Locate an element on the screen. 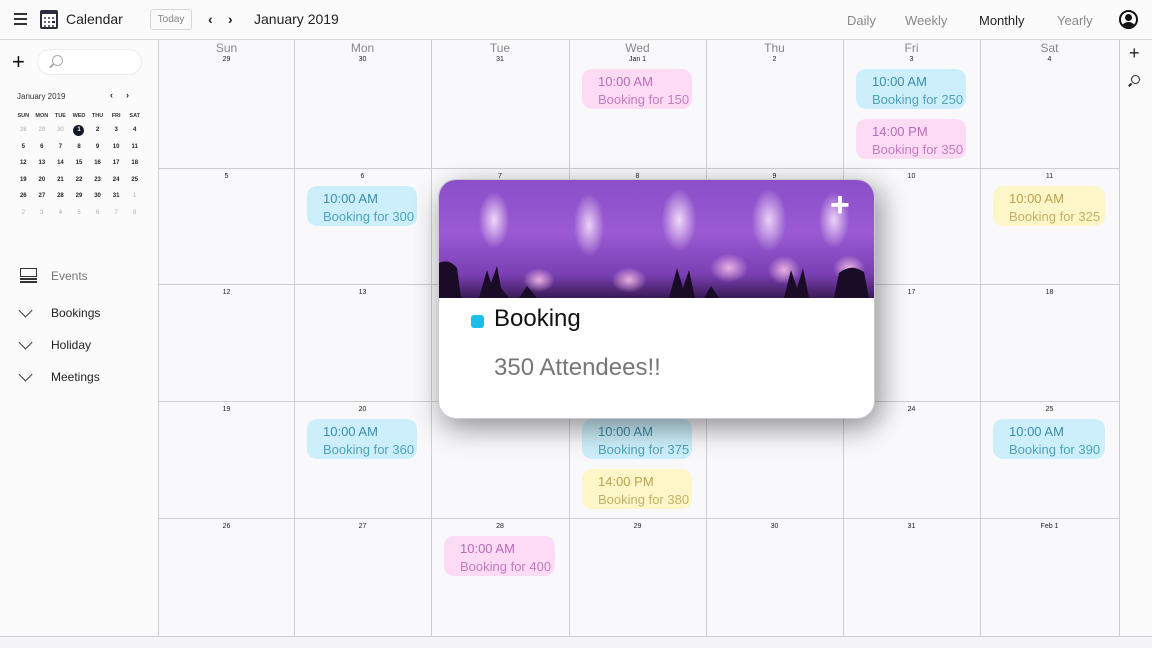 The width and height of the screenshot is (1152, 648). mini-day: 1 is located at coordinates (134, 196).